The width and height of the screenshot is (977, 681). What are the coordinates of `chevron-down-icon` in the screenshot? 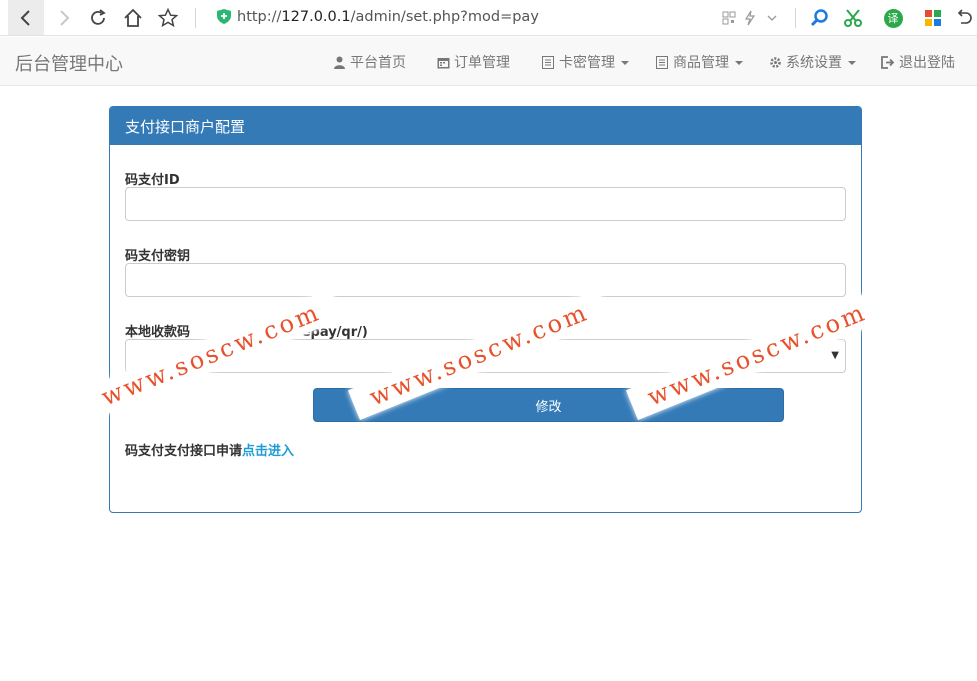 It's located at (772, 18).